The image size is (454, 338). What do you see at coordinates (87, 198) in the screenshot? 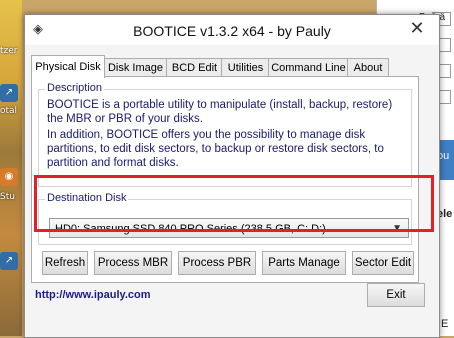
I see `destination-disk-legend: Destination Disk` at bounding box center [87, 198].